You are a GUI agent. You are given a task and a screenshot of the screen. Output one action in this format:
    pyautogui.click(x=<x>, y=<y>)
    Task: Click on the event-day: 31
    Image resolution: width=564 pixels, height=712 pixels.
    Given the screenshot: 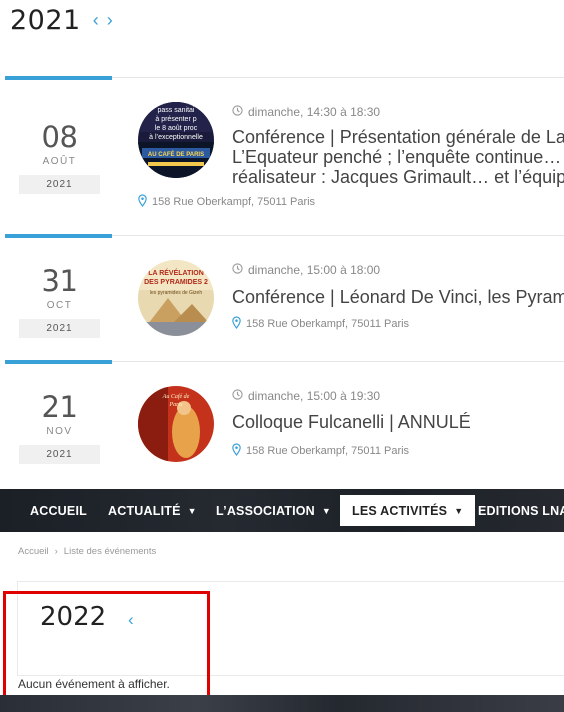 What is the action you would take?
    pyautogui.click(x=59, y=281)
    